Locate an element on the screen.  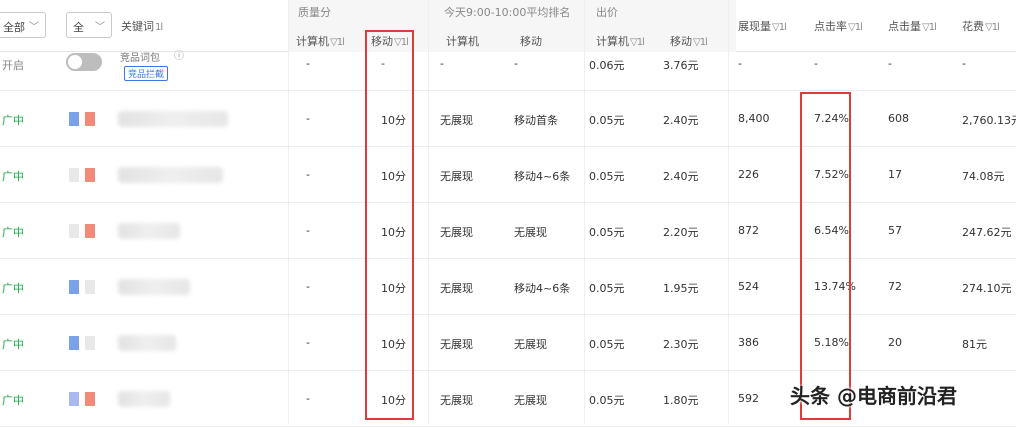
col-header-bid-mobile: 移动▽1l is located at coordinates (689, 41).